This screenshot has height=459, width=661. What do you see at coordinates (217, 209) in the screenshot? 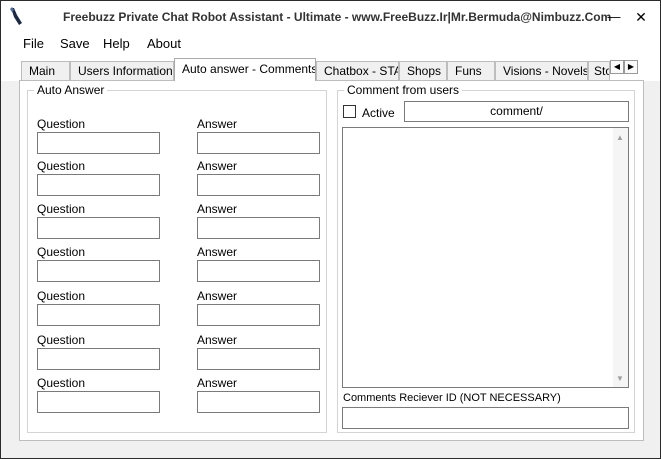
I see `answer-label-3: Answer` at bounding box center [217, 209].